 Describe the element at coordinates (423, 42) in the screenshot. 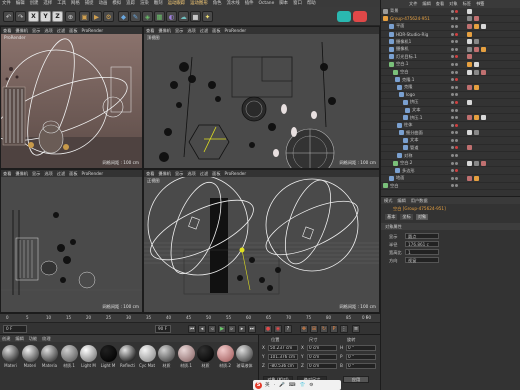

I see `object-name: 摄像机1` at that location.